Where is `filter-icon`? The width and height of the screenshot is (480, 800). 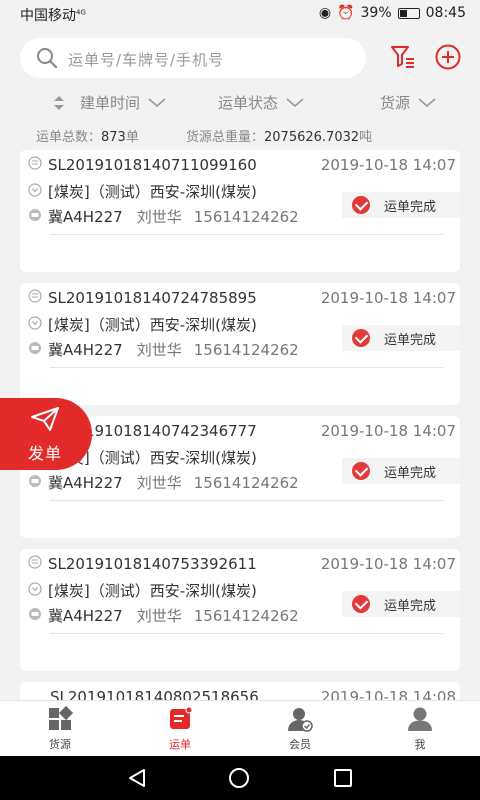
filter-icon is located at coordinates (403, 57).